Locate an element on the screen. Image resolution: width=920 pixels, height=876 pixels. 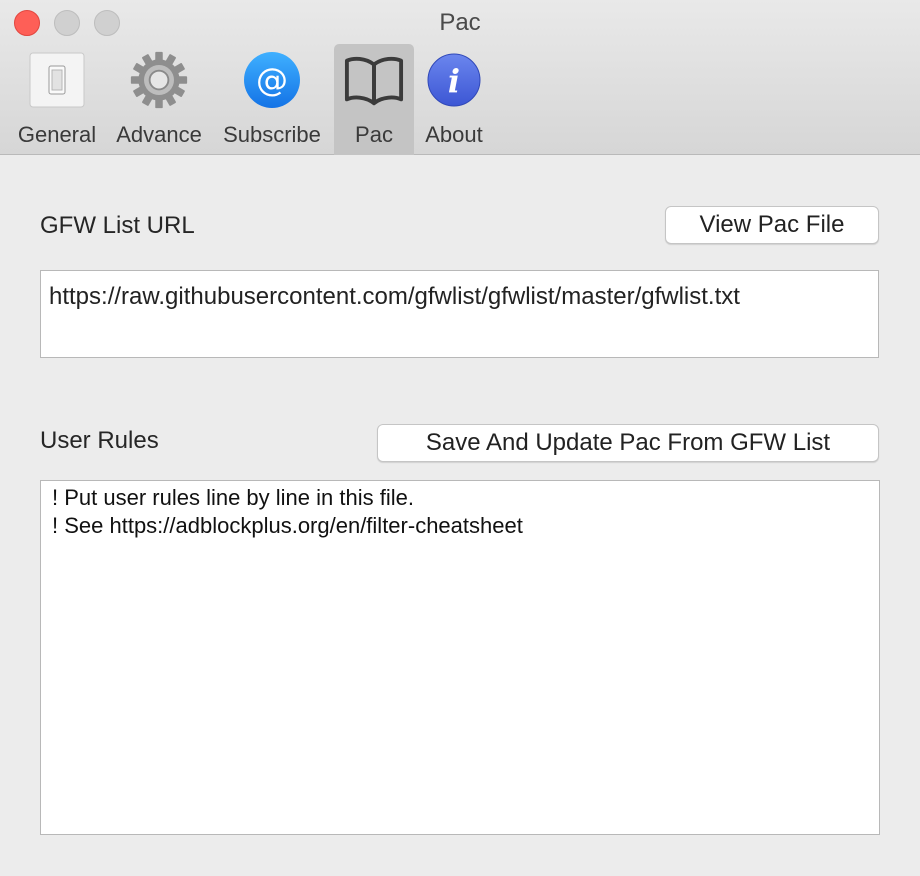
tab-pac-label: Pac is located at coordinates (374, 134).